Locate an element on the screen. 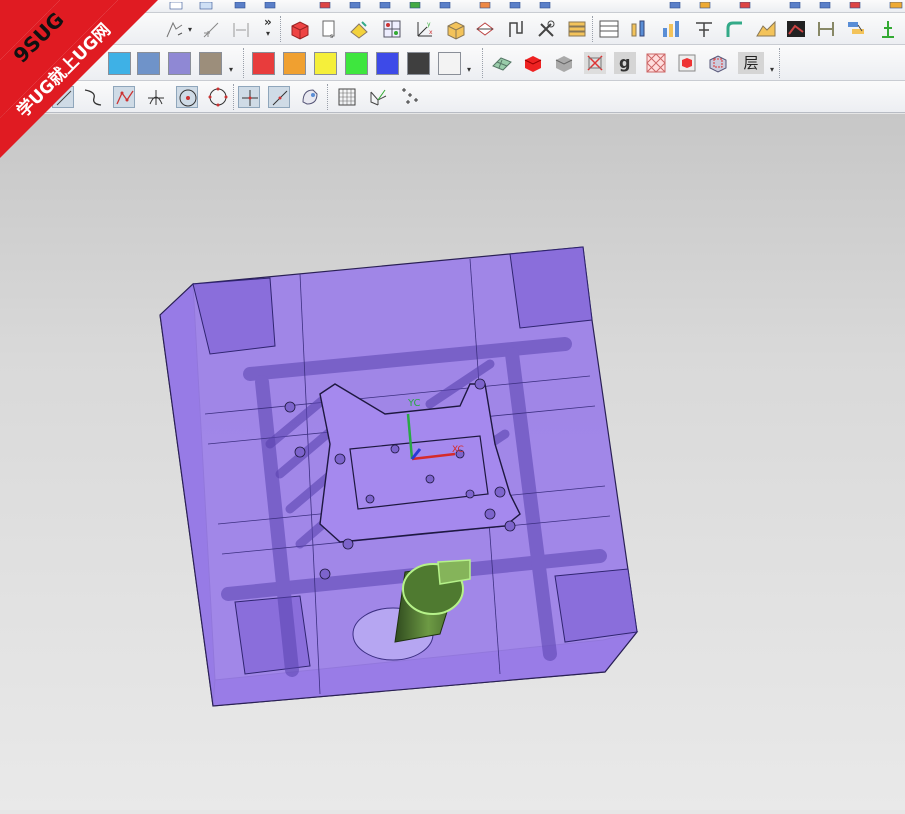  delete-icon is located at coordinates (595, 63).